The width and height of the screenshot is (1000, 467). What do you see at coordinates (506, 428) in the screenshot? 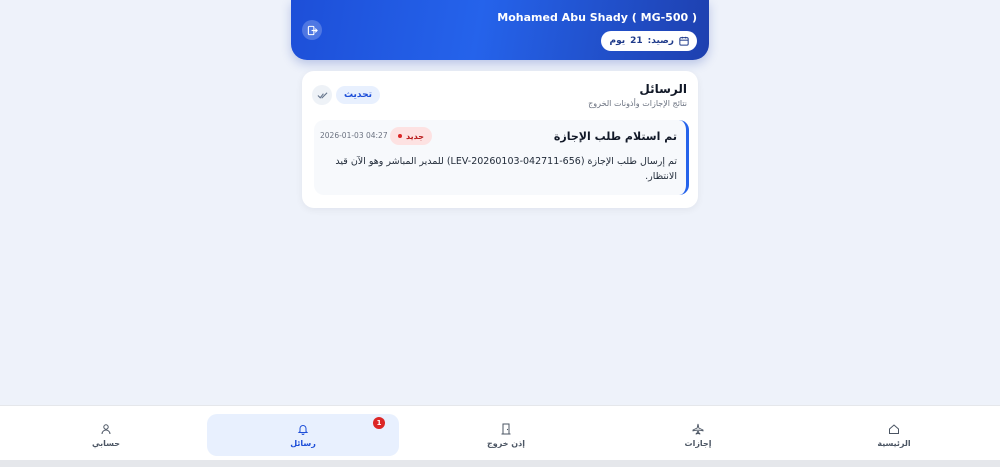
I see `door-icon` at bounding box center [506, 428].